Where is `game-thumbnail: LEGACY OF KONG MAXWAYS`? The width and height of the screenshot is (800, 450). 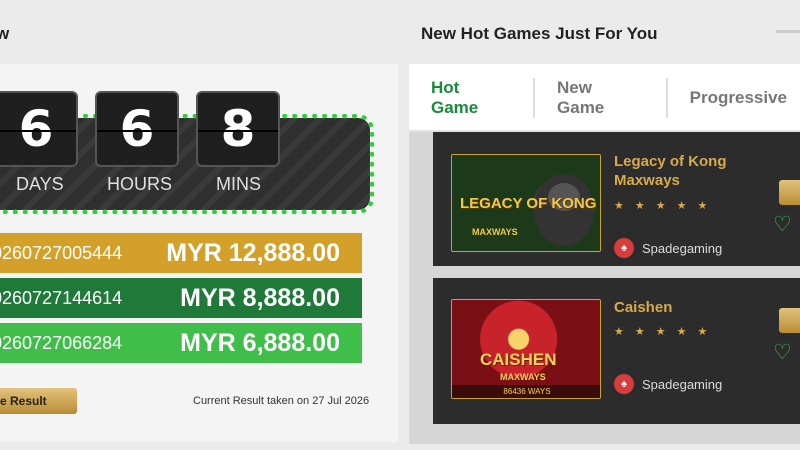
game-thumbnail: LEGACY OF KONG MAXWAYS is located at coordinates (526, 203).